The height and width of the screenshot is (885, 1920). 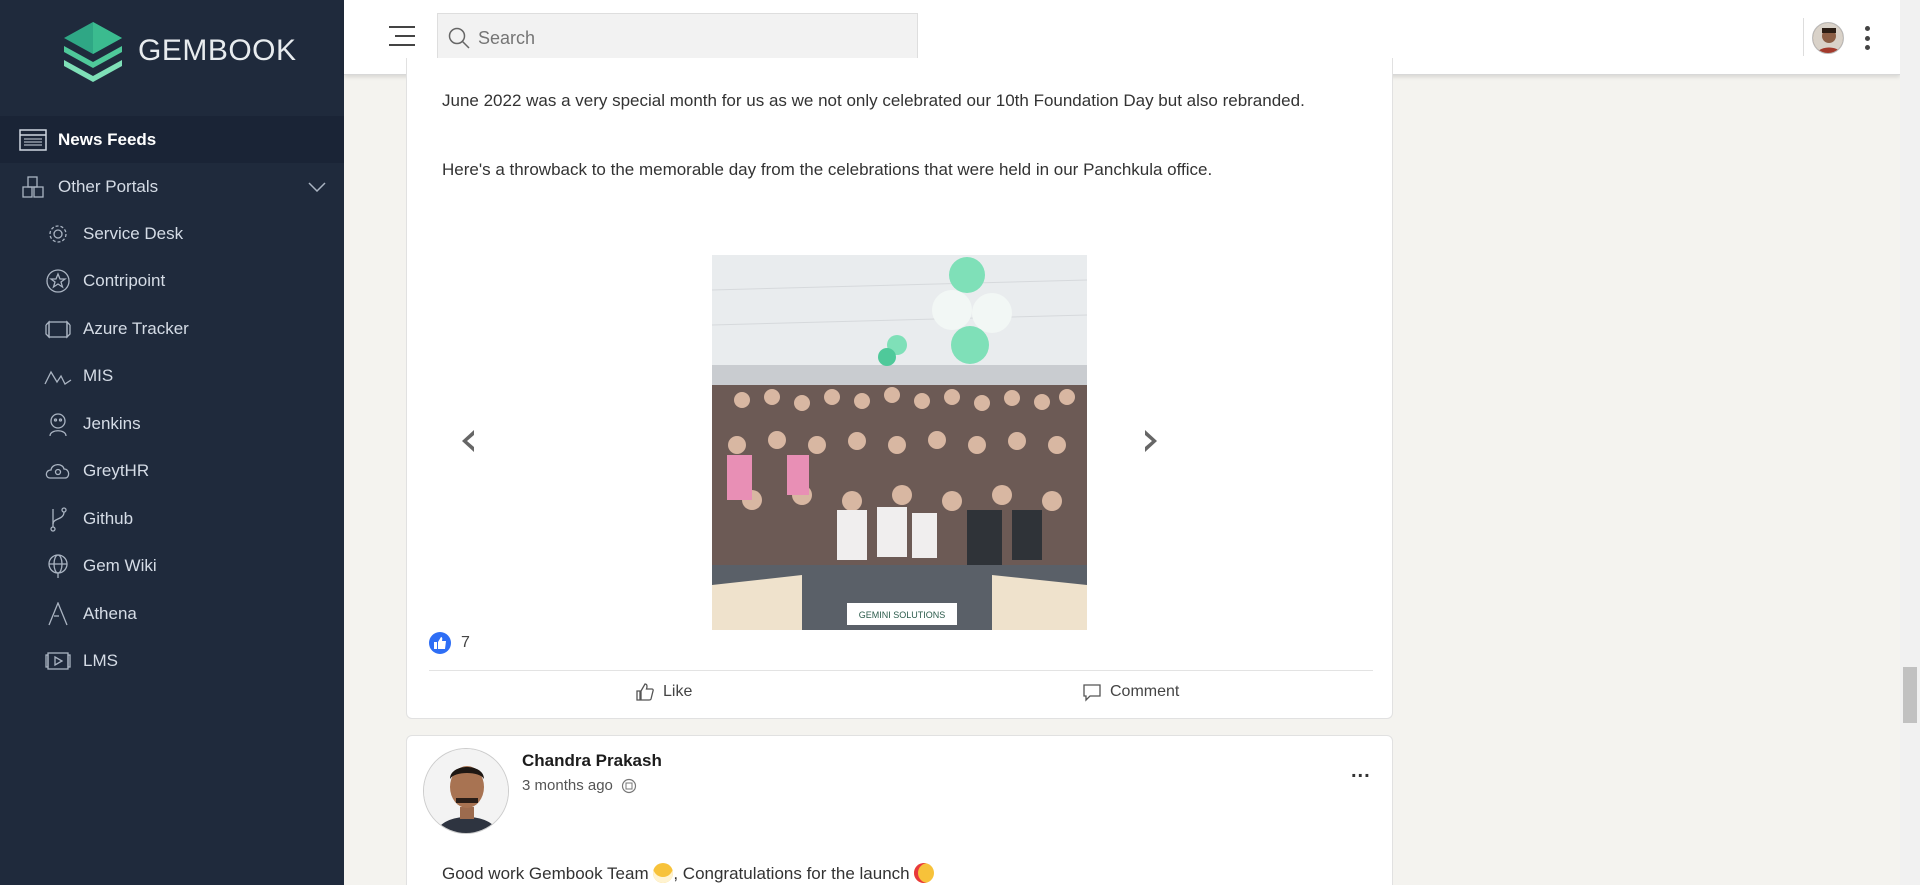 I want to click on tracker-icon, so click(x=58, y=329).